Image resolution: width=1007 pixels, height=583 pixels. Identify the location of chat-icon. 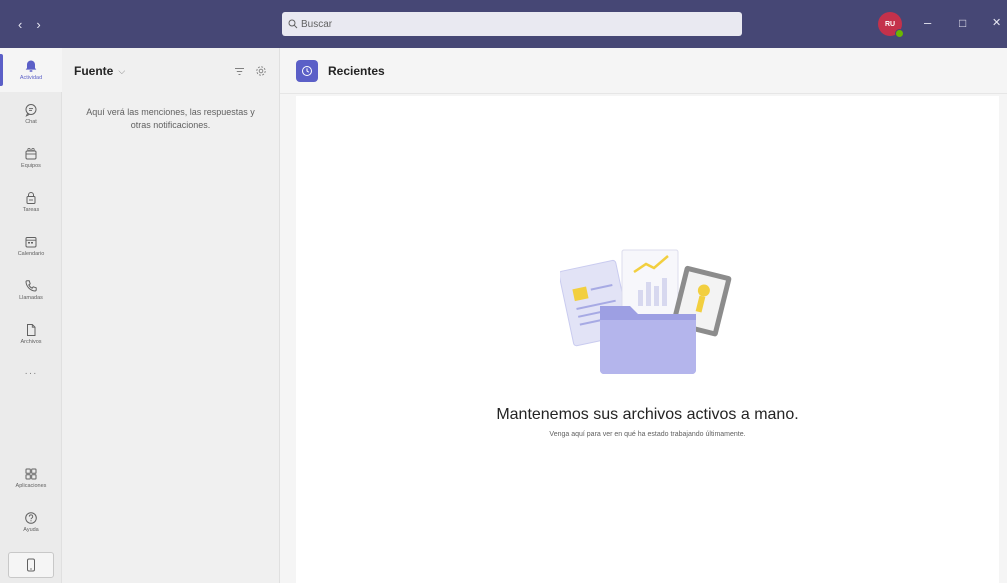
(31, 110).